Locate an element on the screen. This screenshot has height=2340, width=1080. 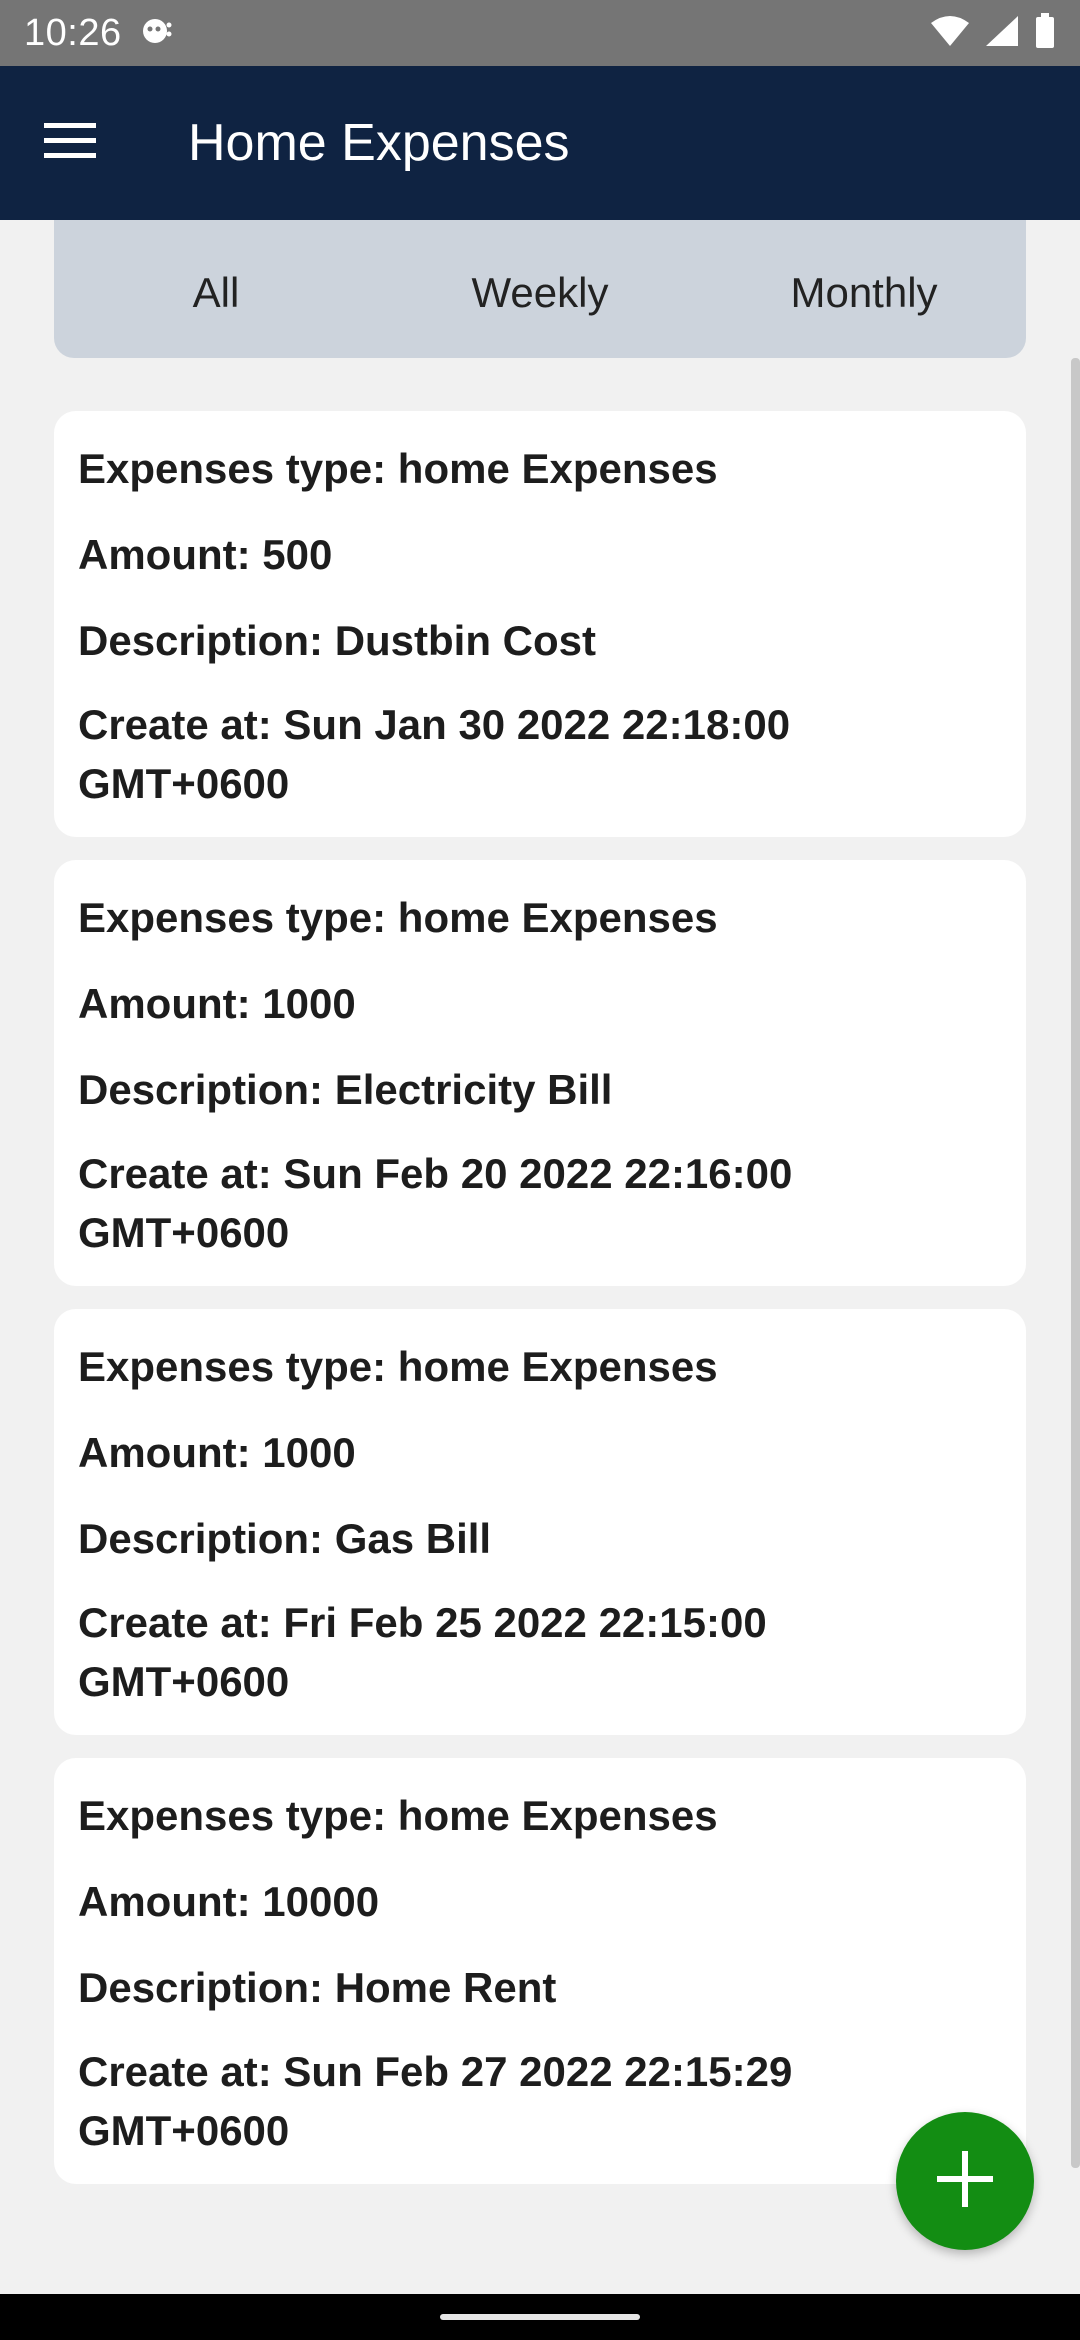
home-gesture-bar is located at coordinates (540, 2317).